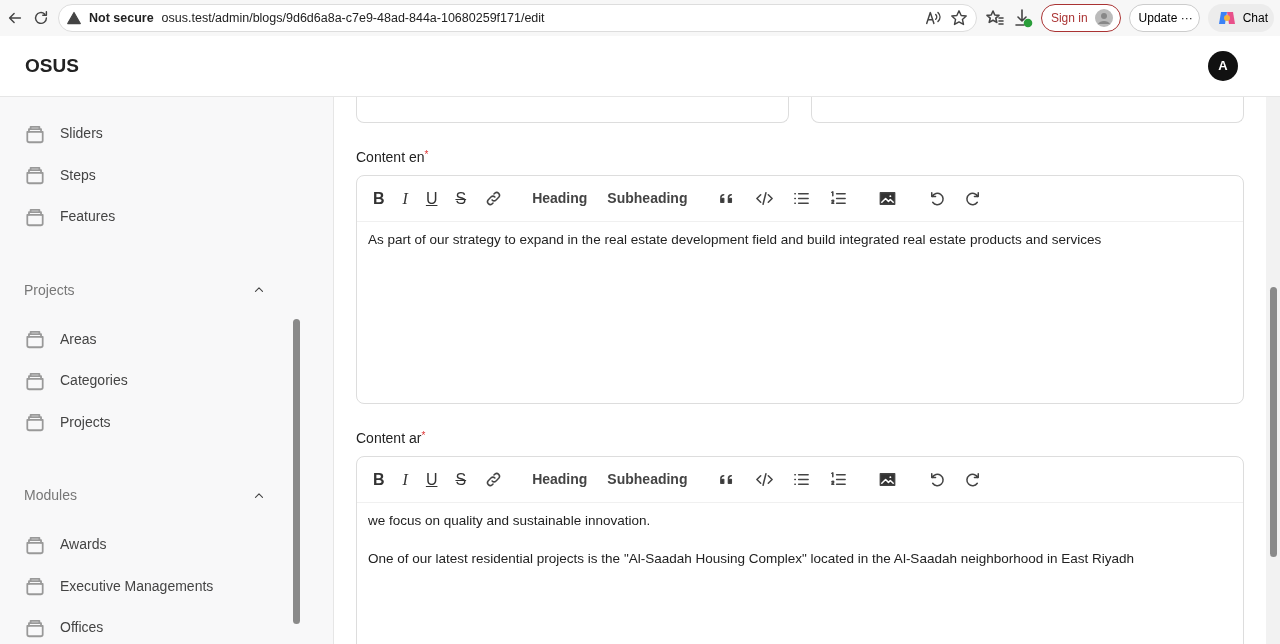 Image resolution: width=1280 pixels, height=644 pixels. Describe the element at coordinates (752, 559) in the screenshot. I see `paragraph-text: One of our latest residential projects is the "Al-Saadah Housing Complex" located in the Al-Saadah neighborhood in East Riyadh` at that location.